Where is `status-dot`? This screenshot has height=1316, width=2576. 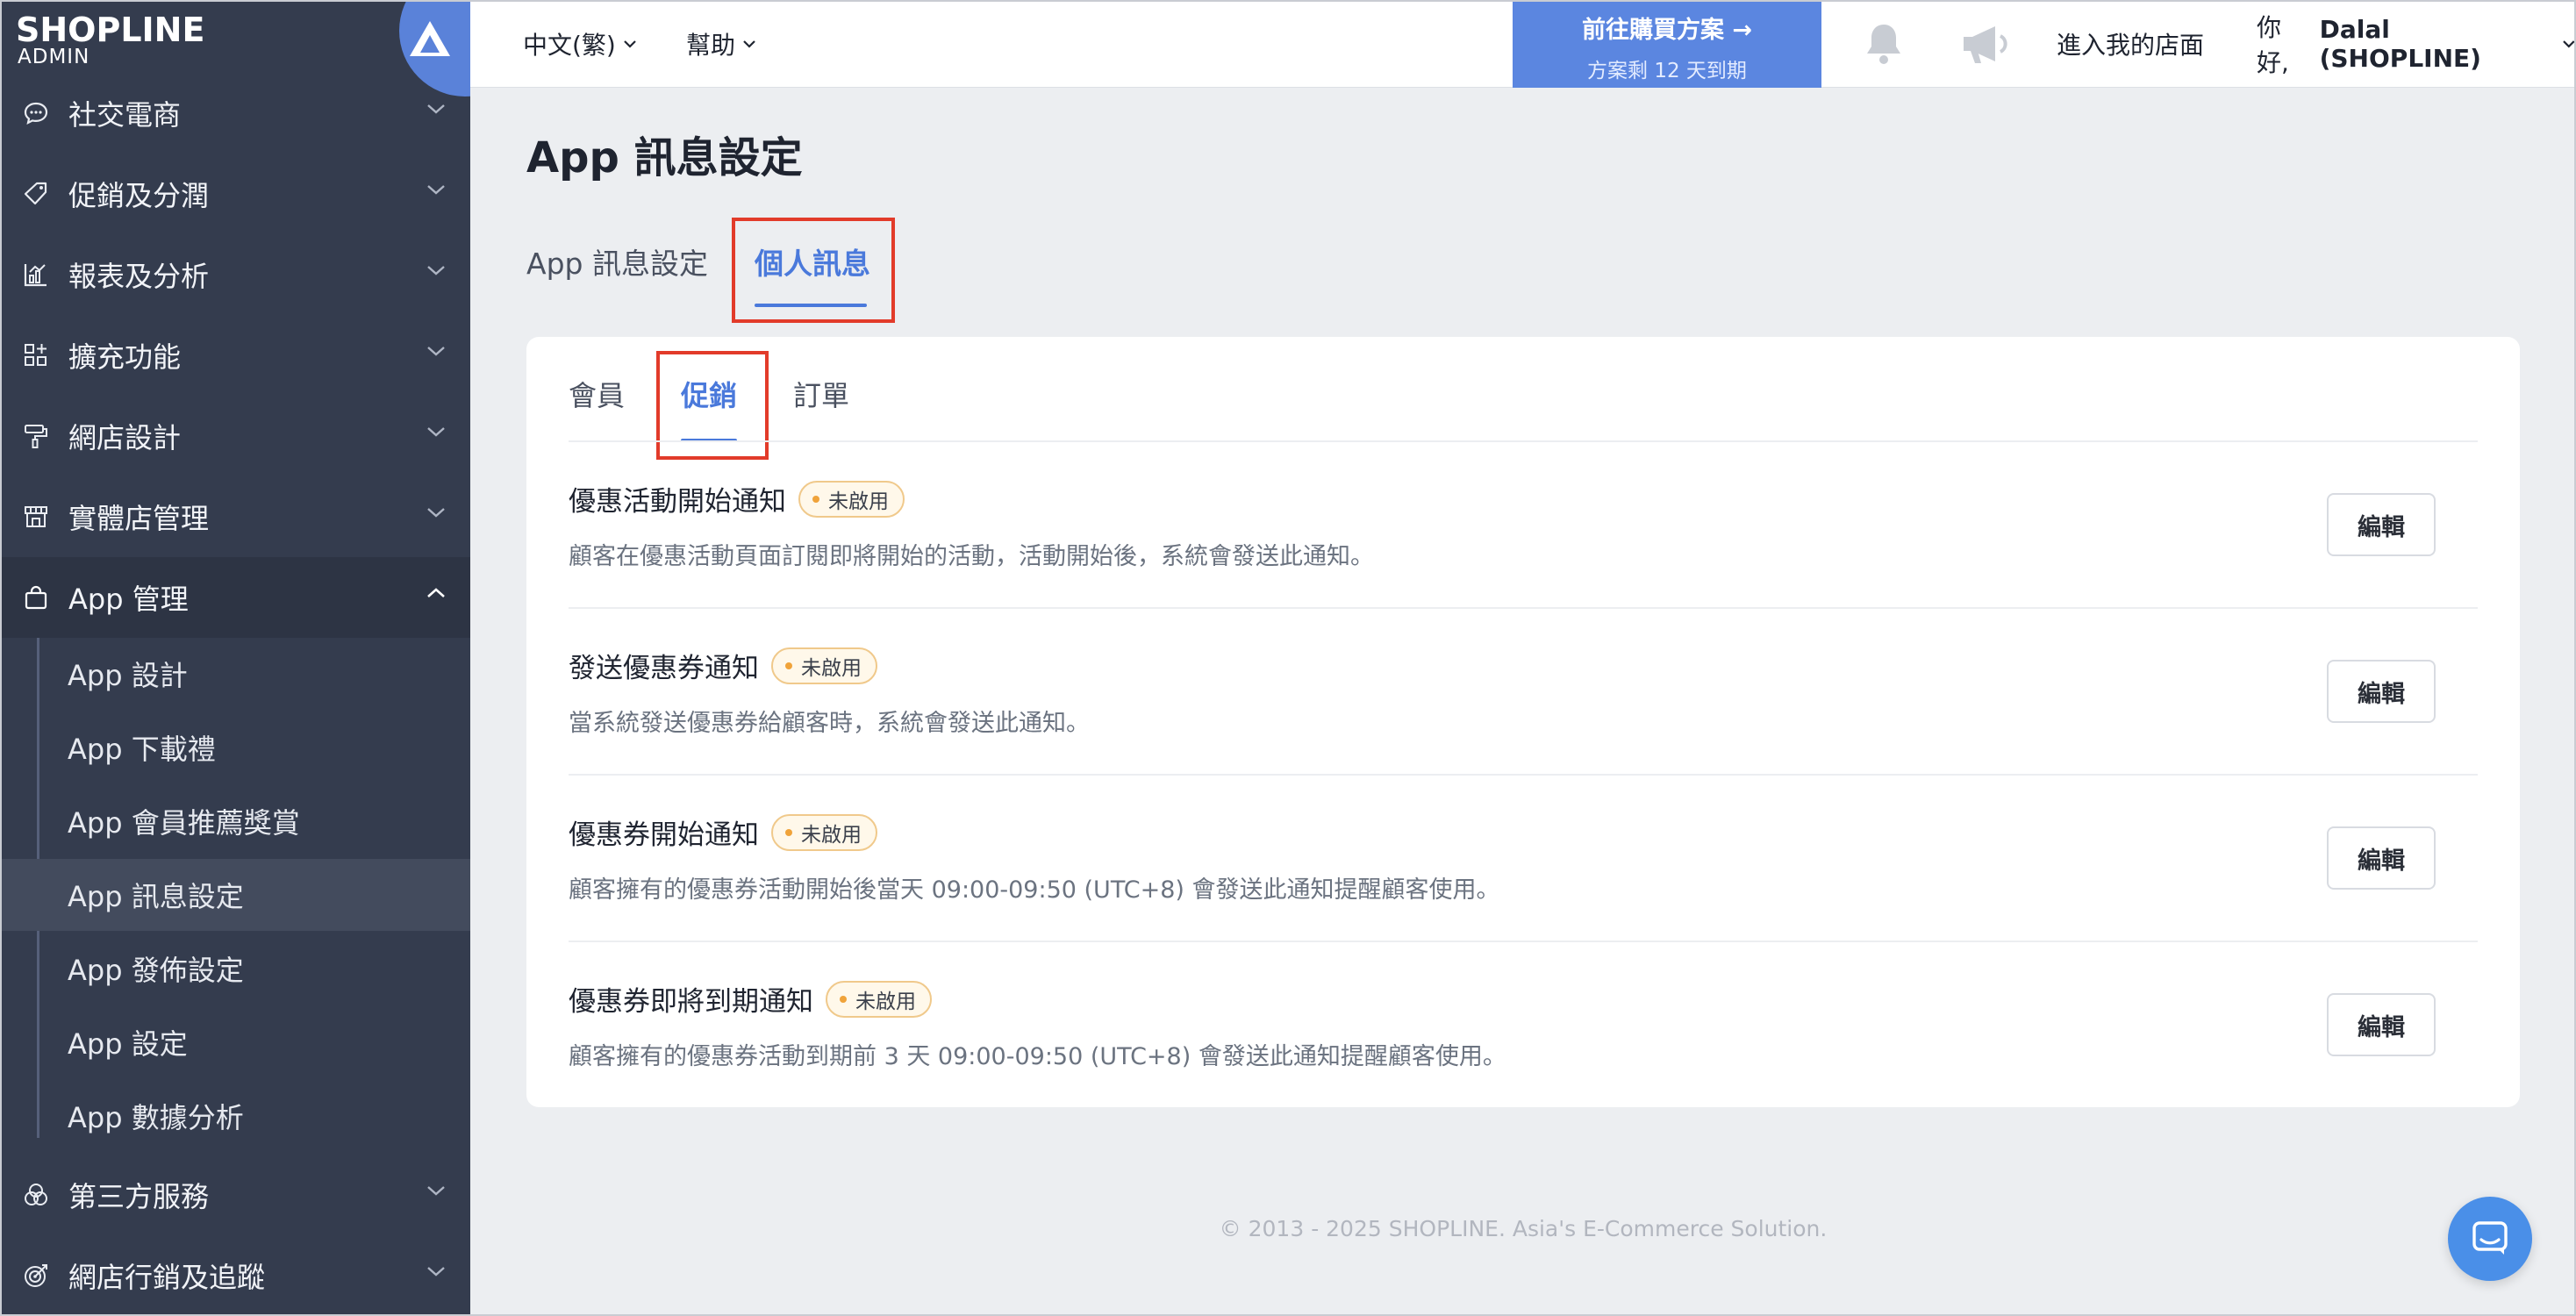 status-dot is located at coordinates (843, 999).